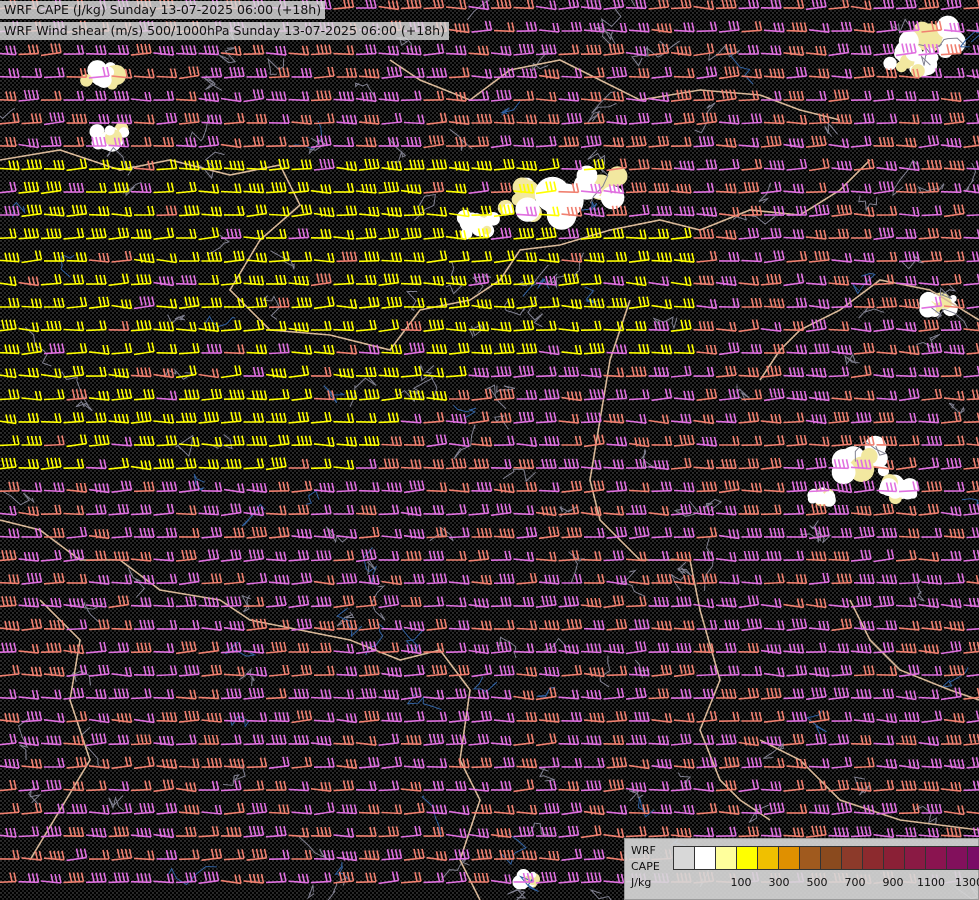  I want to click on legend-tick-label: 1300, so click(967, 882).